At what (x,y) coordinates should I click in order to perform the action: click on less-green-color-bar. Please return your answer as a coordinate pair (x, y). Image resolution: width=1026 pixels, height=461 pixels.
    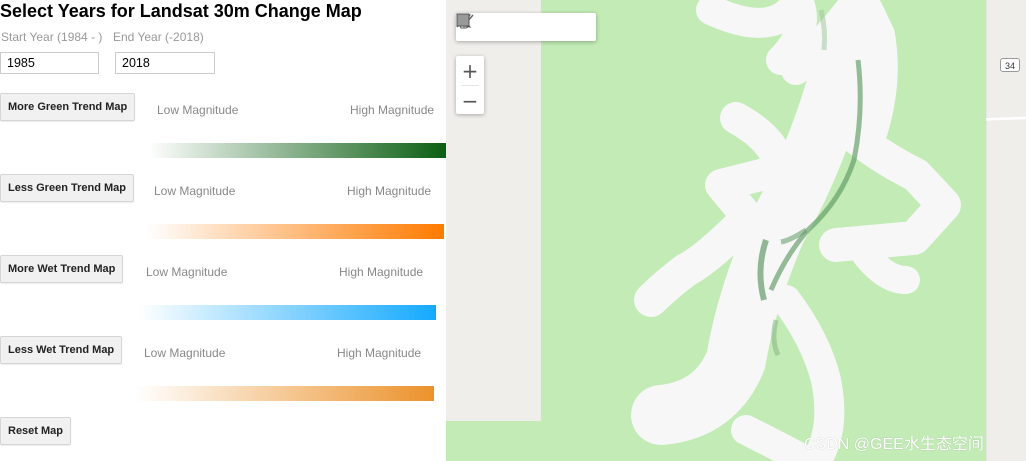
    Looking at the image, I should click on (295, 231).